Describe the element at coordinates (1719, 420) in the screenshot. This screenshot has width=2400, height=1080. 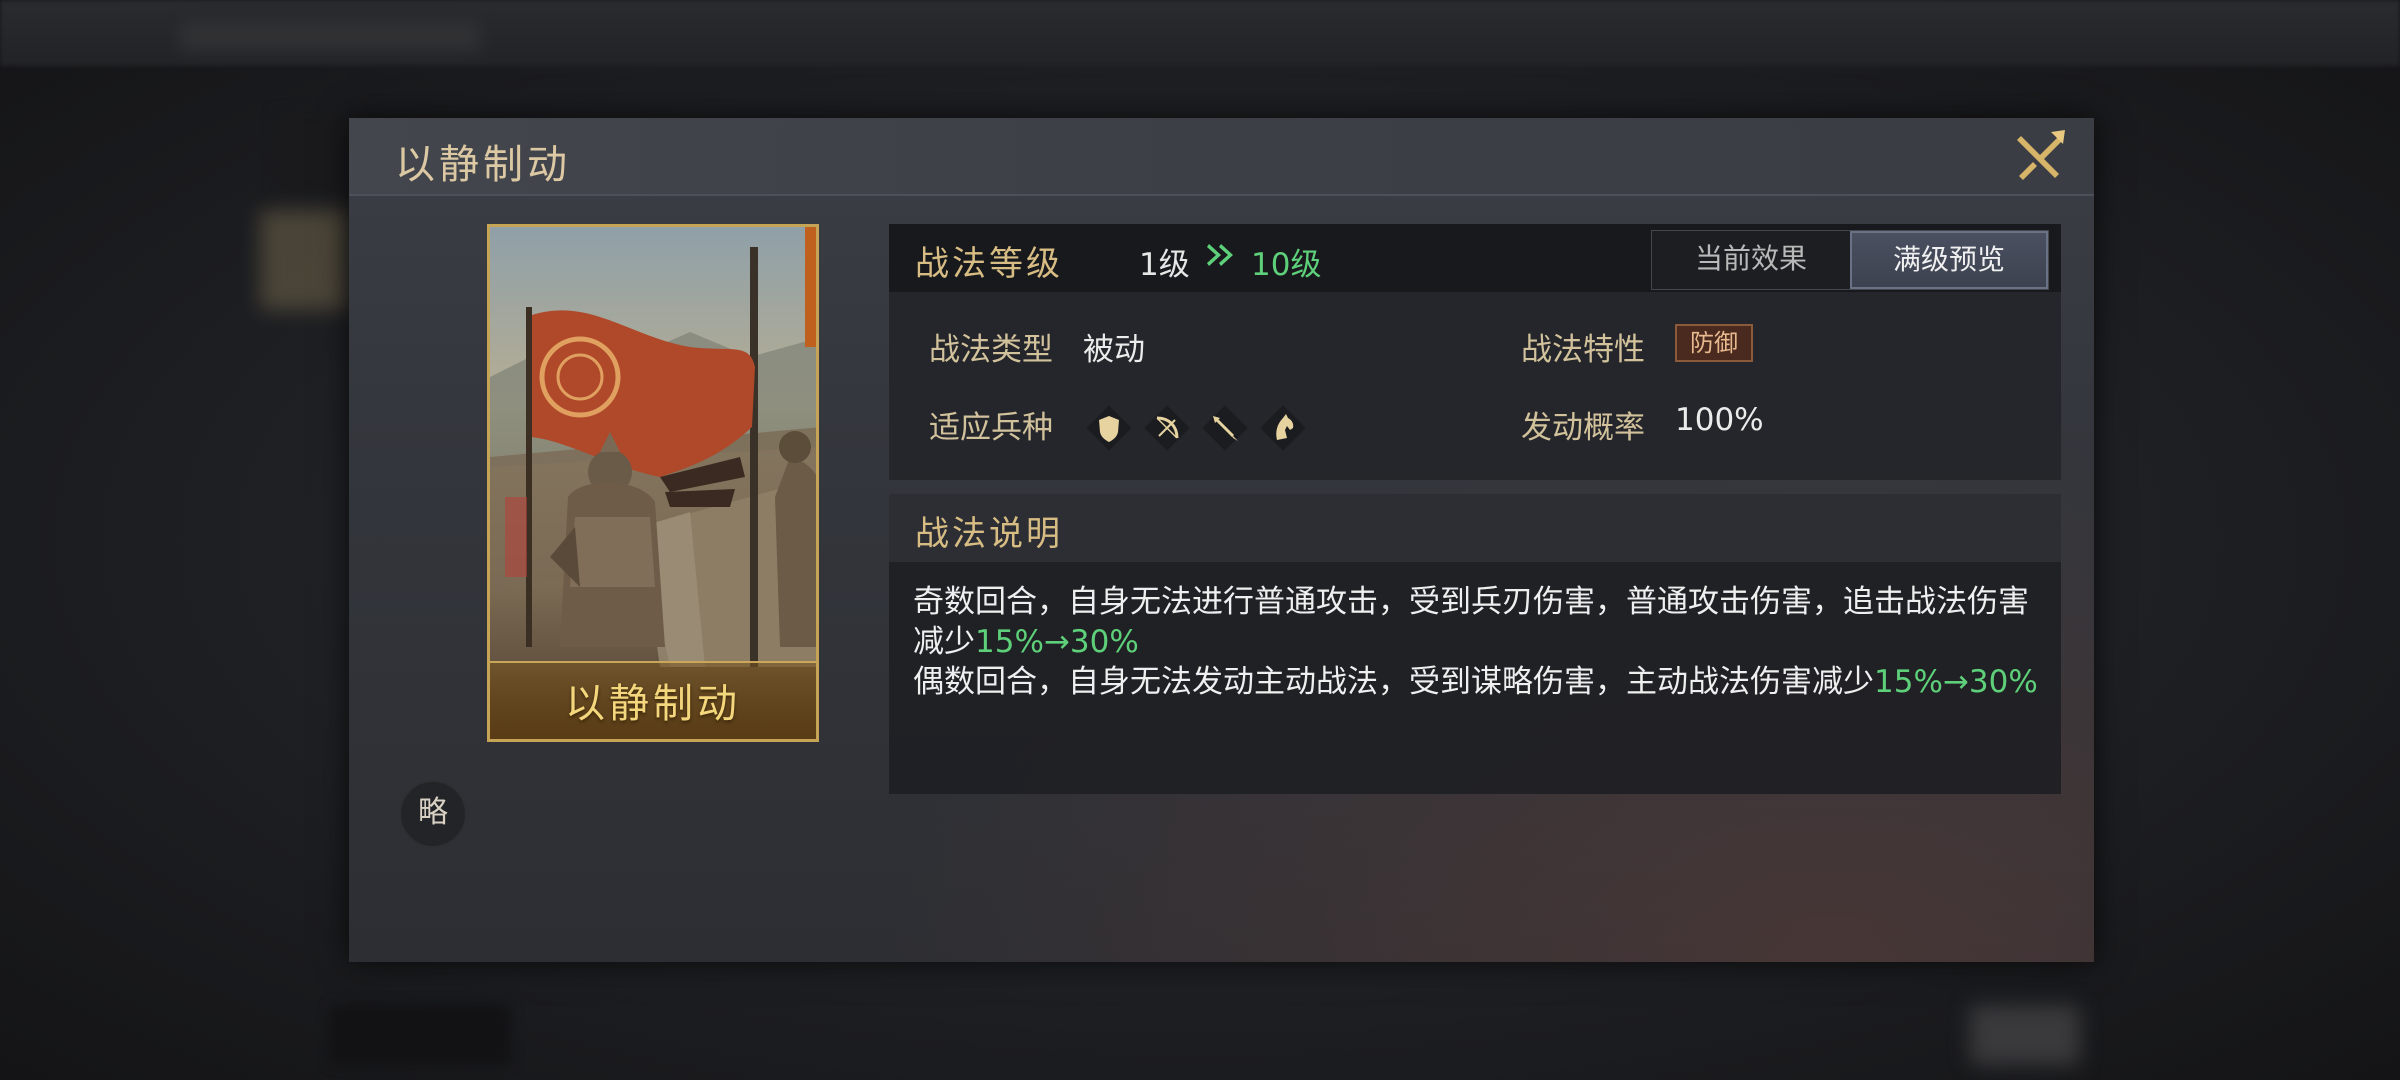
I see `activation-rate-value: 100%` at that location.